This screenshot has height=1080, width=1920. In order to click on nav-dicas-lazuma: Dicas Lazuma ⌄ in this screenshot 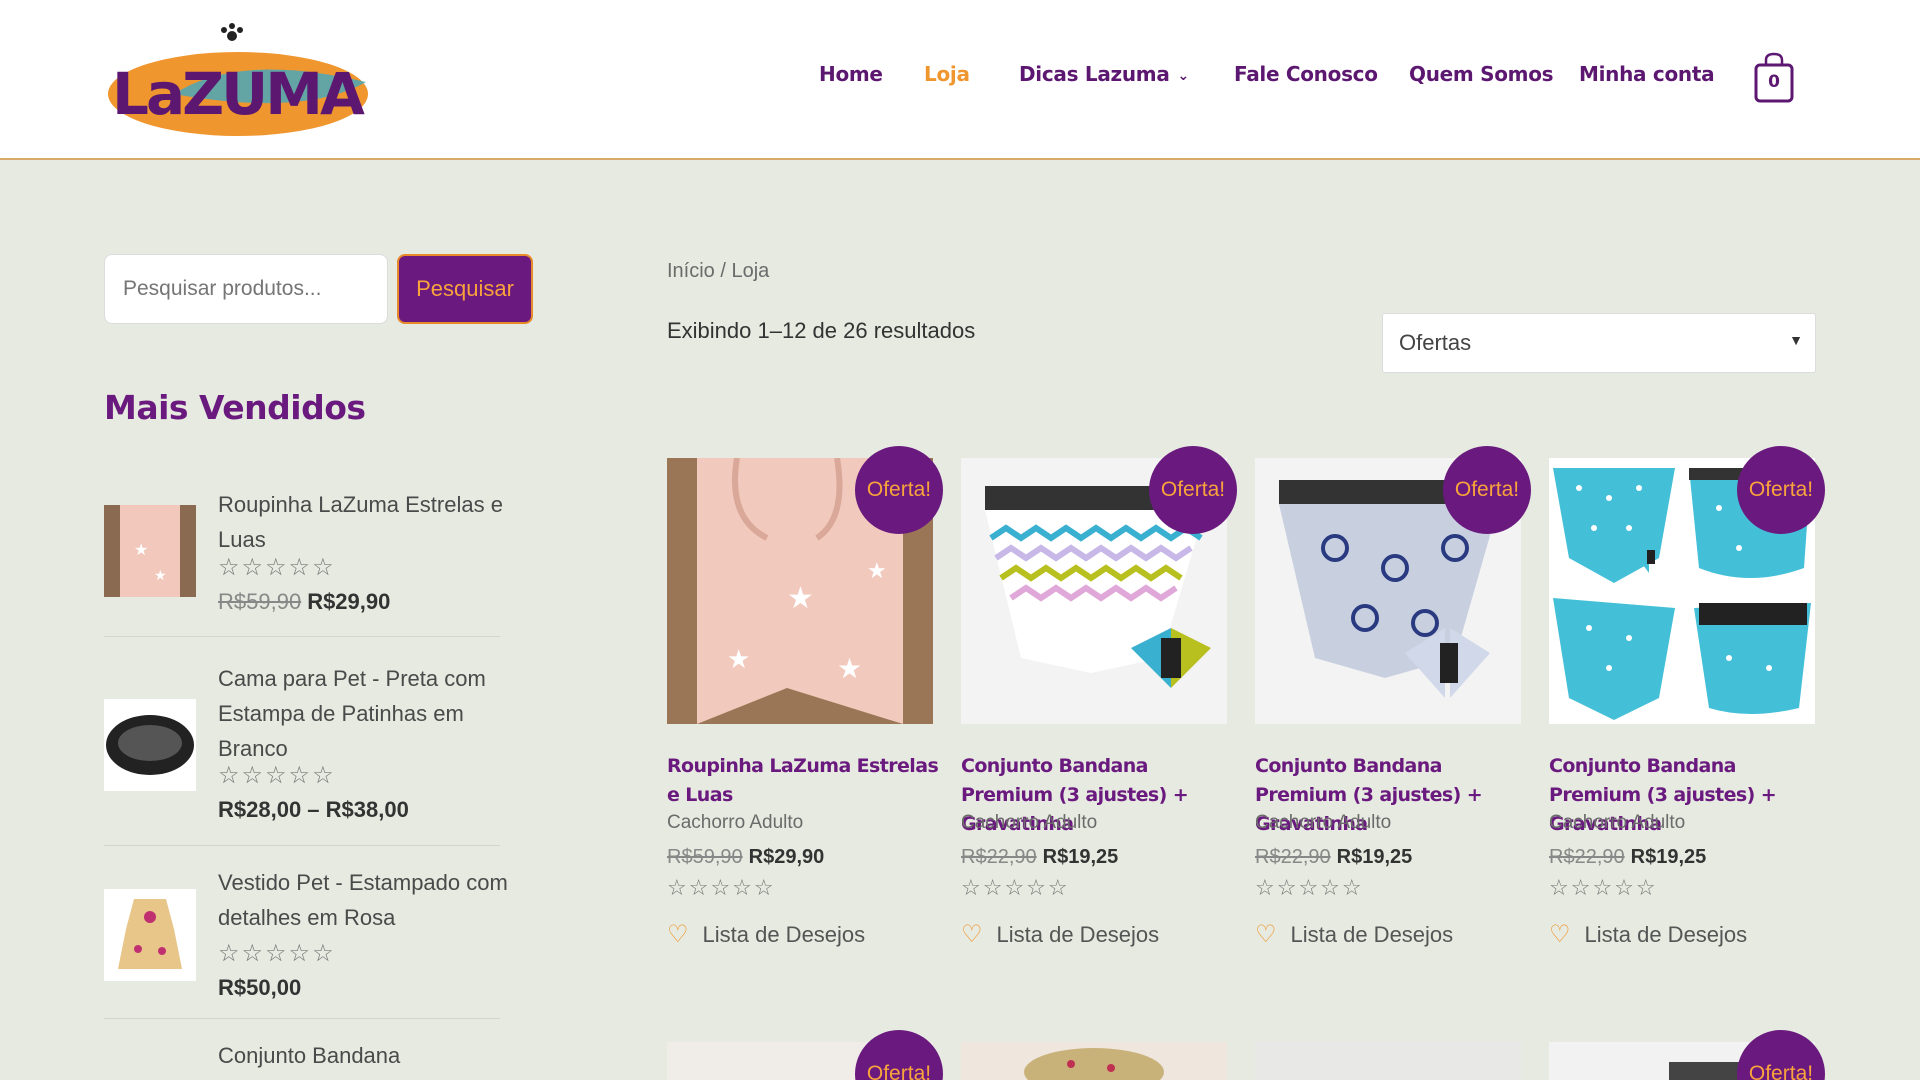, I will do `click(1104, 74)`.